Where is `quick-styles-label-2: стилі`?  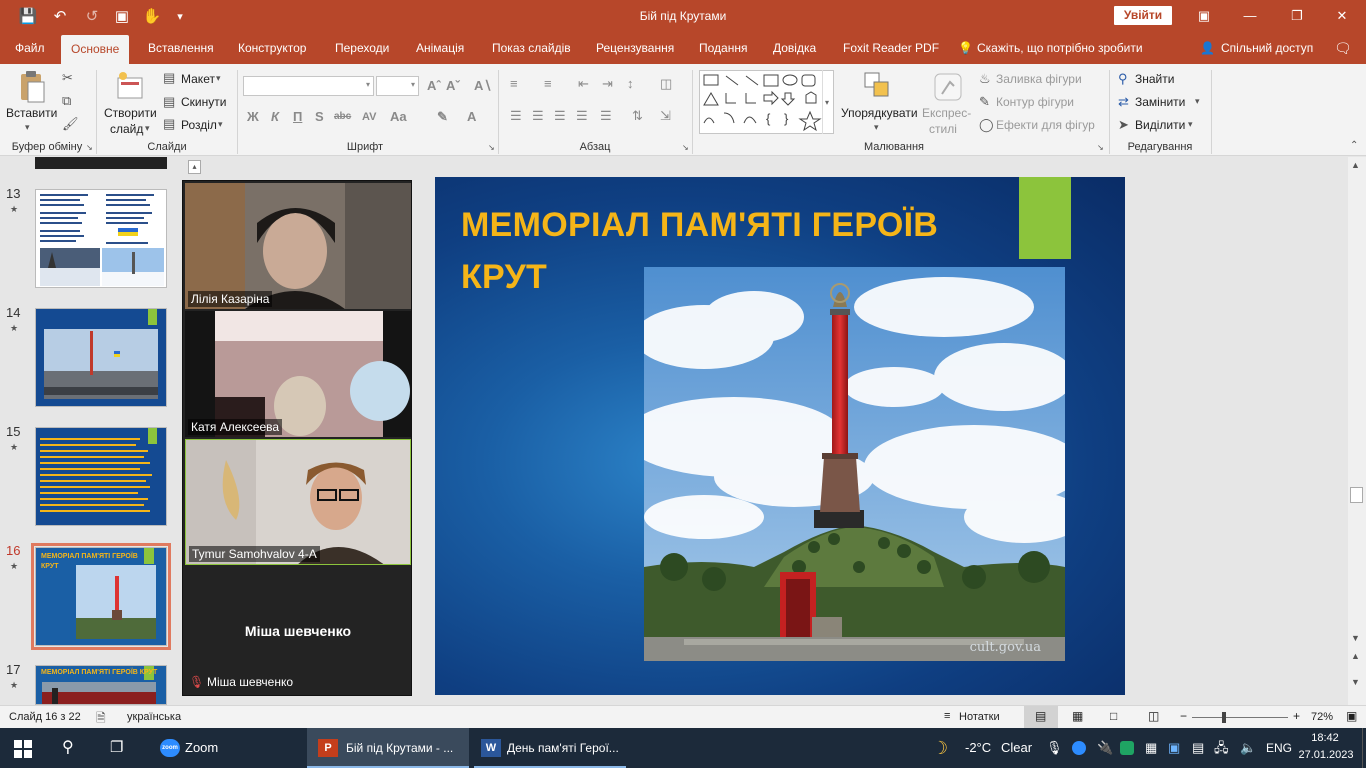
quick-styles-label-2: стилі is located at coordinates (943, 129).